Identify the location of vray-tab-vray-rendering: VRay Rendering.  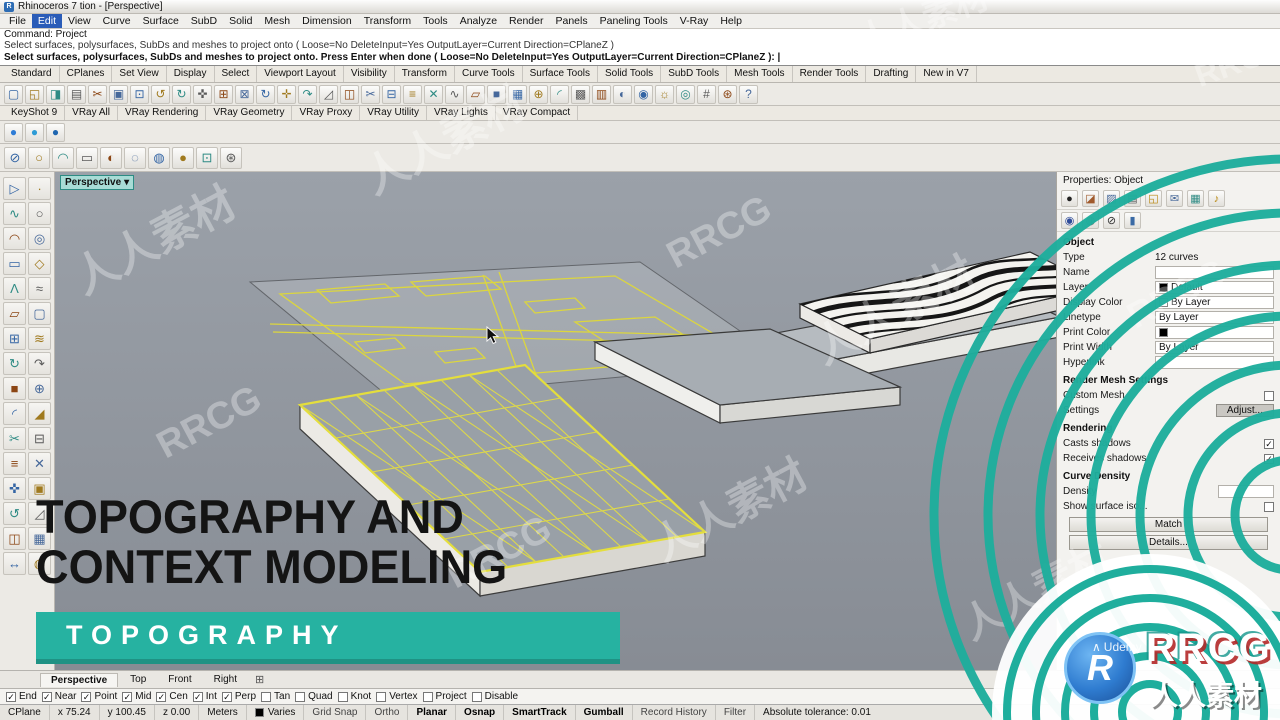
(162, 113).